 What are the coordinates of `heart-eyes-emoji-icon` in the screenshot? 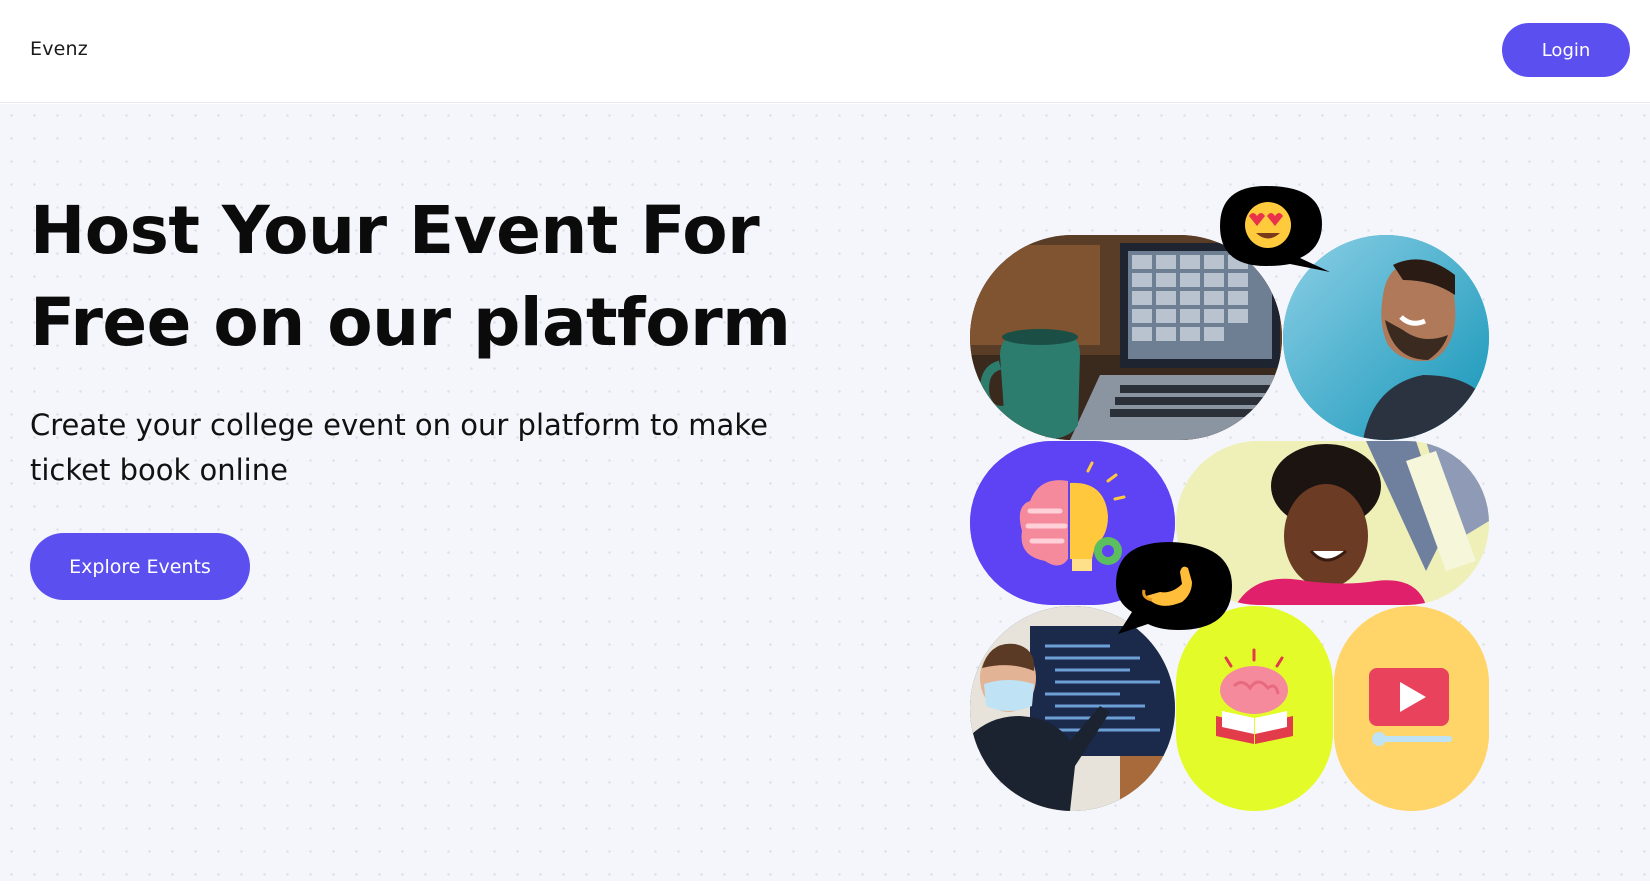 It's located at (1268, 225).